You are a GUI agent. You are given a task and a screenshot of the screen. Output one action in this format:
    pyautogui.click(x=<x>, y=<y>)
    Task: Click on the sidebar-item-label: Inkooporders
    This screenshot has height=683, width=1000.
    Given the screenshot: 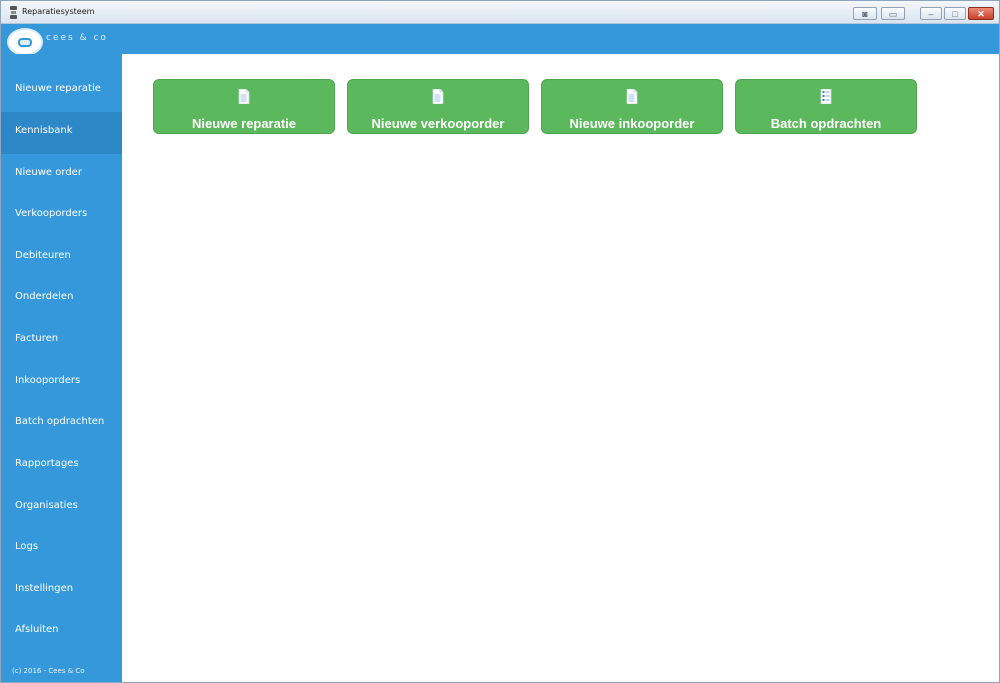 What is the action you would take?
    pyautogui.click(x=48, y=380)
    